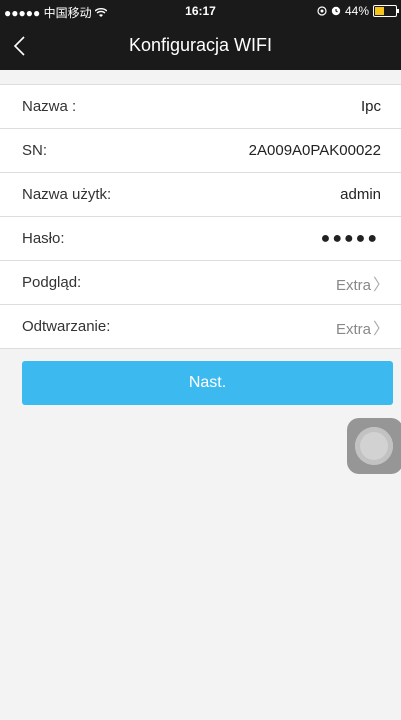  I want to click on page-title: Konfiguracja WIFI, so click(200, 45).